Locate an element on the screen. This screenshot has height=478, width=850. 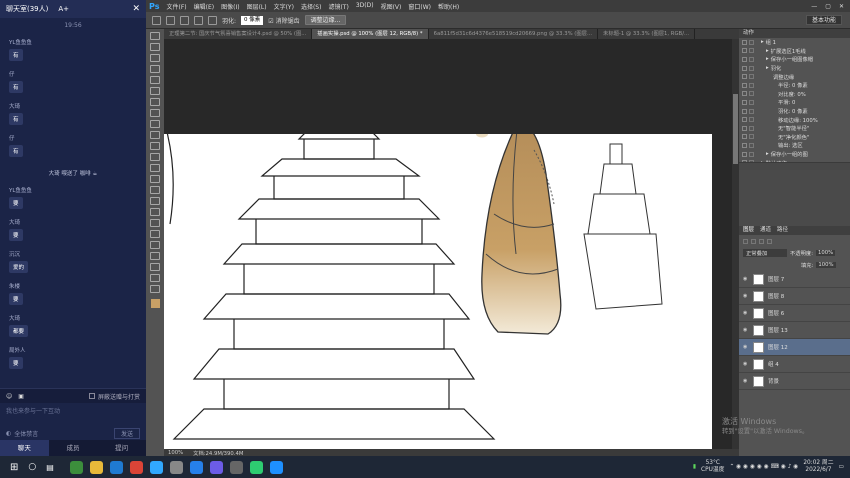
menu-item: 滤镜(T) is located at coordinates (338, 6).